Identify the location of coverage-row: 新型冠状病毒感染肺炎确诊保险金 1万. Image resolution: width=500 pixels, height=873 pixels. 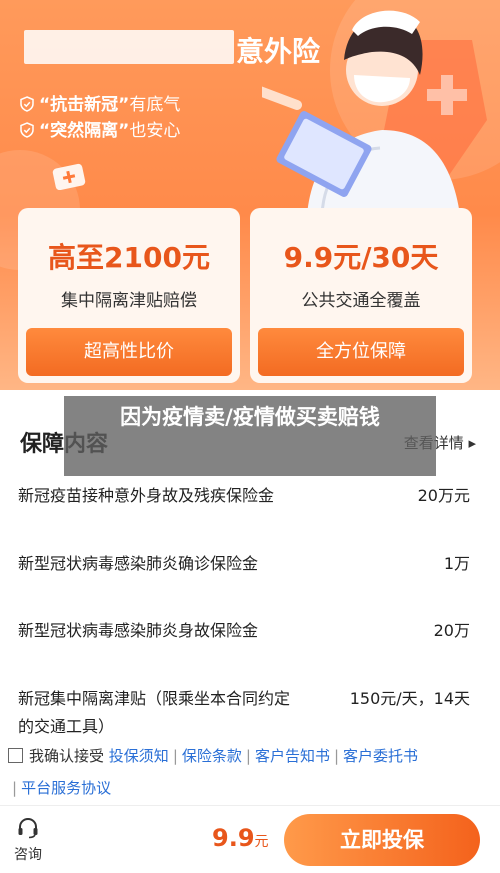
(246, 578).